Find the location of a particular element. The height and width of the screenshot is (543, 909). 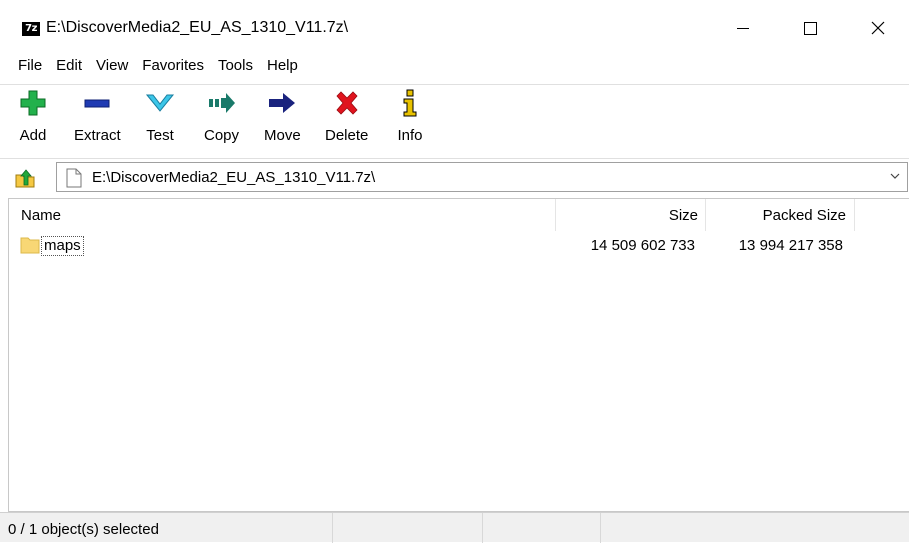

menu-favorites: Favorites is located at coordinates (173, 68).